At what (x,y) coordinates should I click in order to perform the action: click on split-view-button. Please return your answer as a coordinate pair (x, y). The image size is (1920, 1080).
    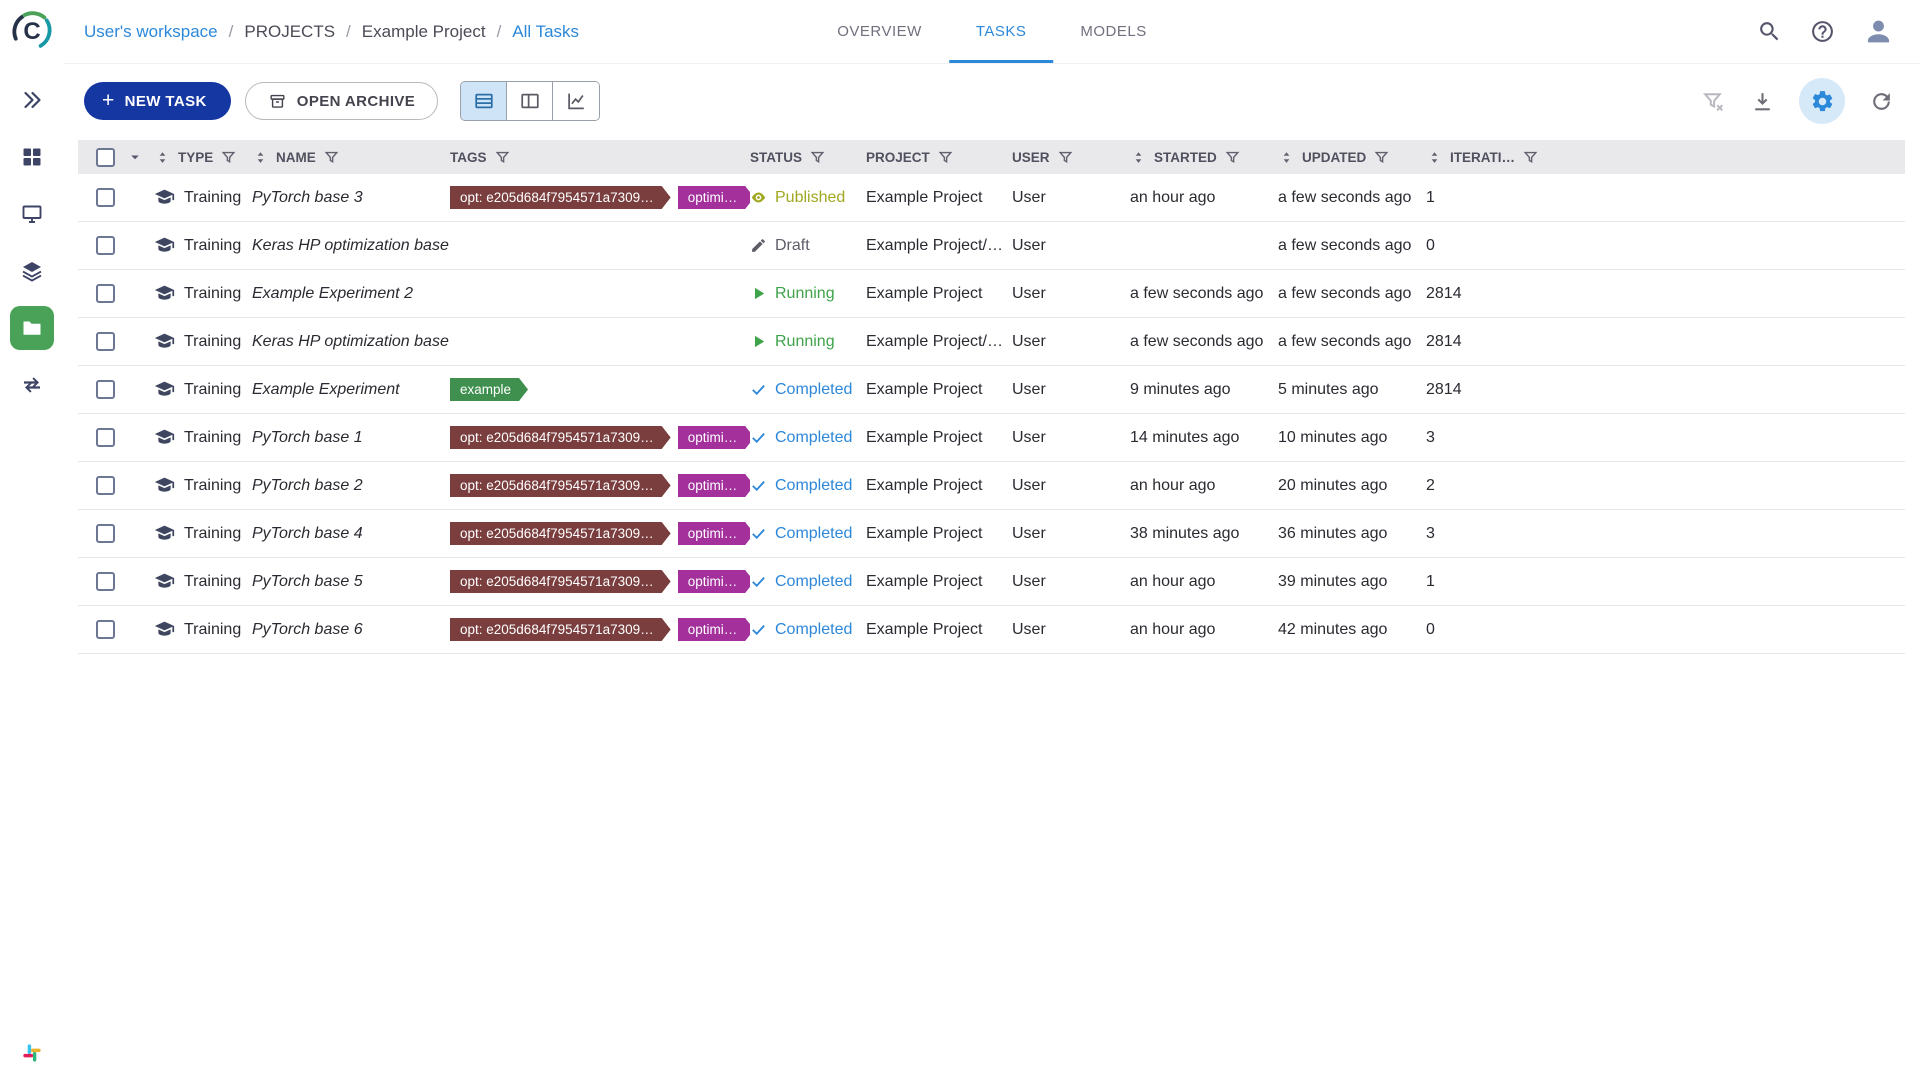
    Looking at the image, I should click on (530, 101).